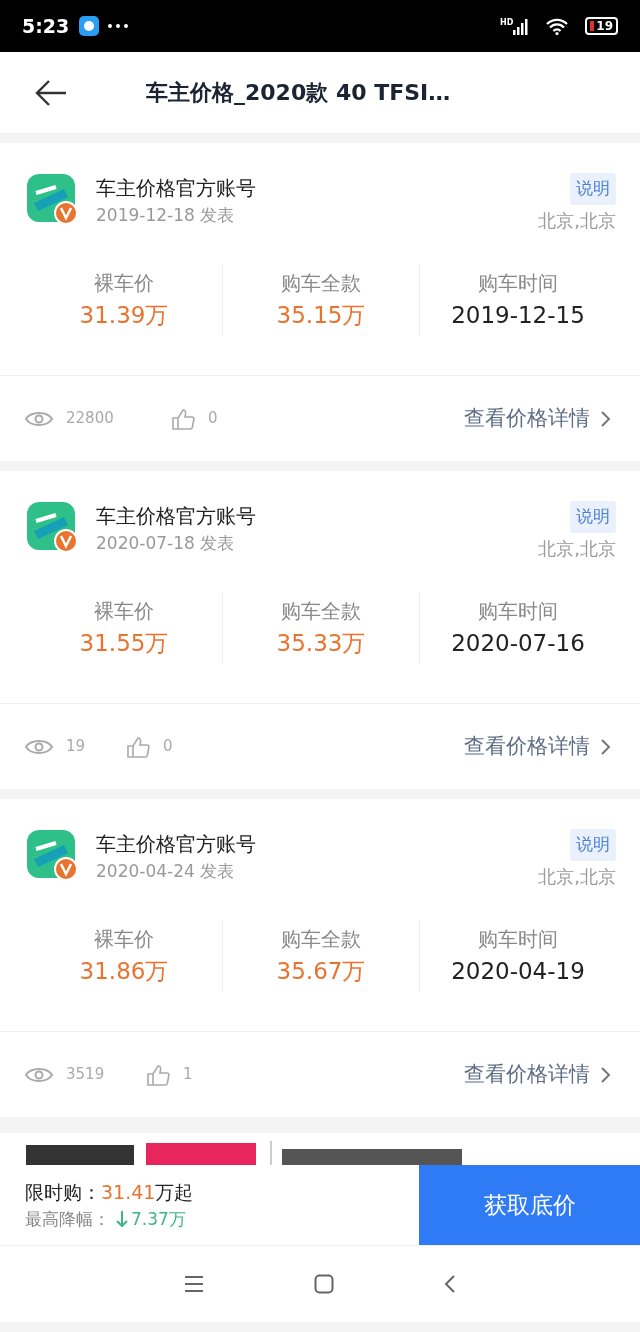 The width and height of the screenshot is (640, 1332). What do you see at coordinates (158, 1219) in the screenshot?
I see `max-drop-value: 7.37万` at bounding box center [158, 1219].